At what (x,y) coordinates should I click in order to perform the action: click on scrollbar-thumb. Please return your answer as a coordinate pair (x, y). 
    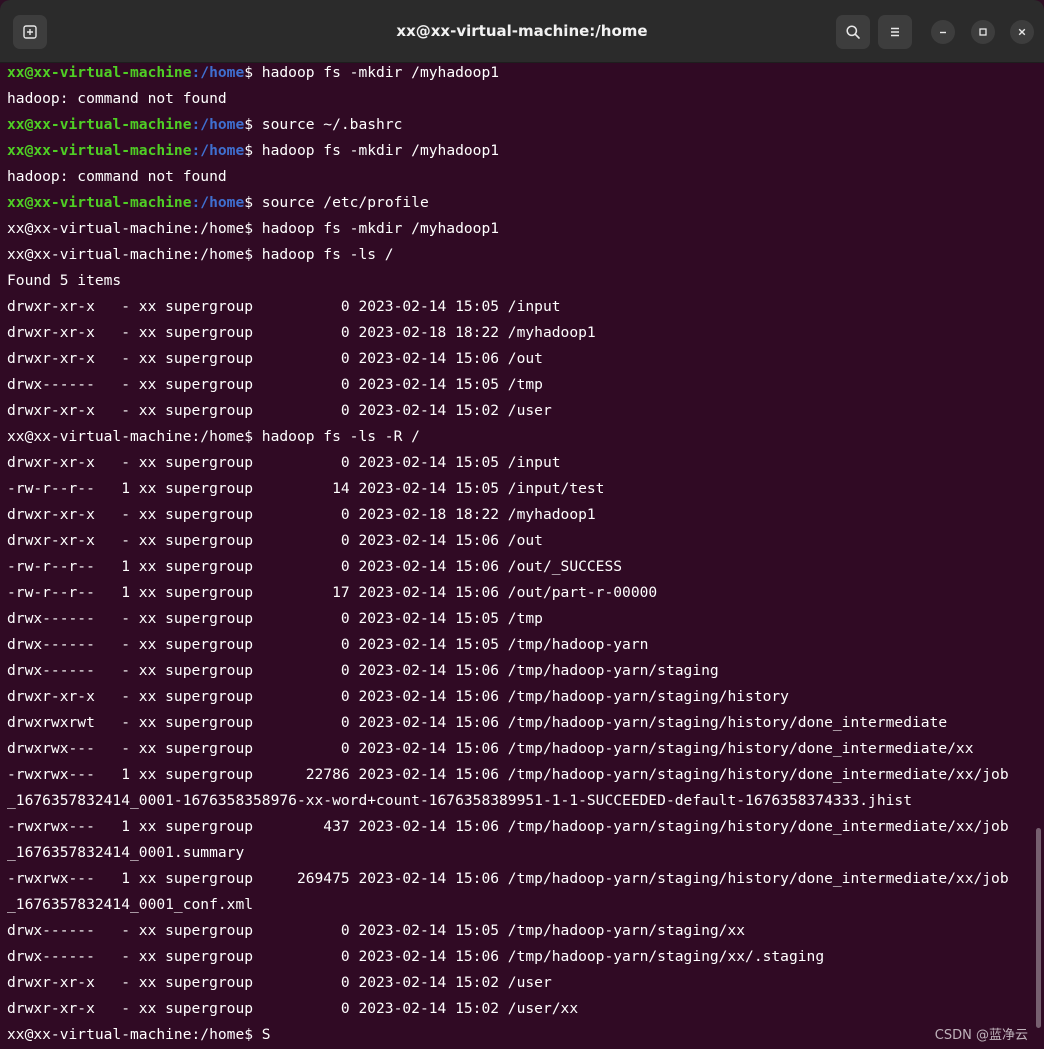
    Looking at the image, I should click on (1038, 928).